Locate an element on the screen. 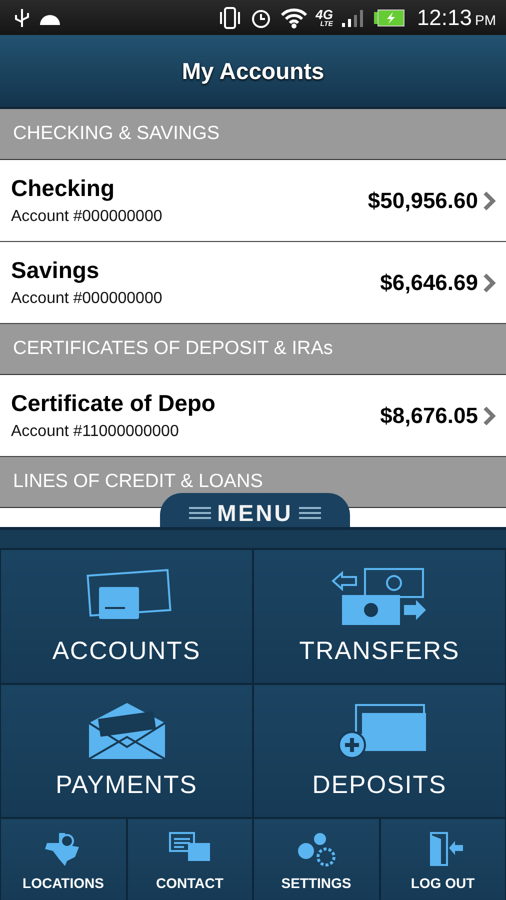 The image size is (506, 900). account-number: Account #11000000000 is located at coordinates (95, 432).